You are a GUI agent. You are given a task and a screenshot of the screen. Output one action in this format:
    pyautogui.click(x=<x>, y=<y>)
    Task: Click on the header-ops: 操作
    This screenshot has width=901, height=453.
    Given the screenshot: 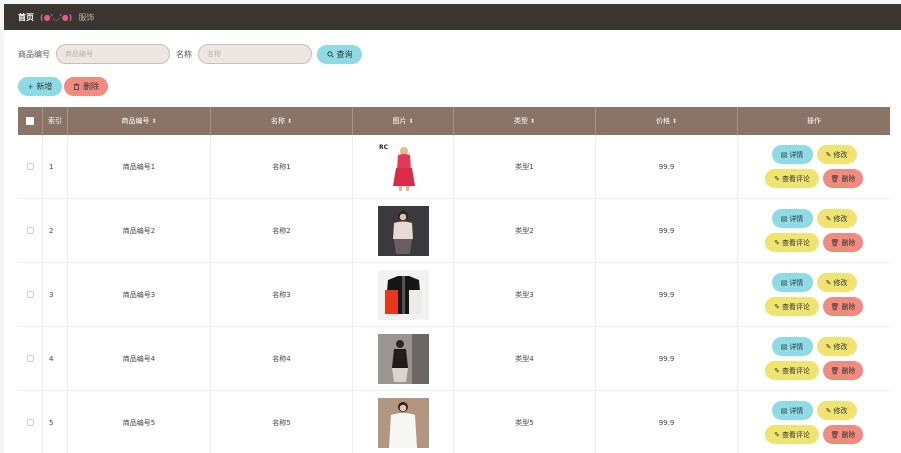 What is the action you would take?
    pyautogui.click(x=814, y=121)
    